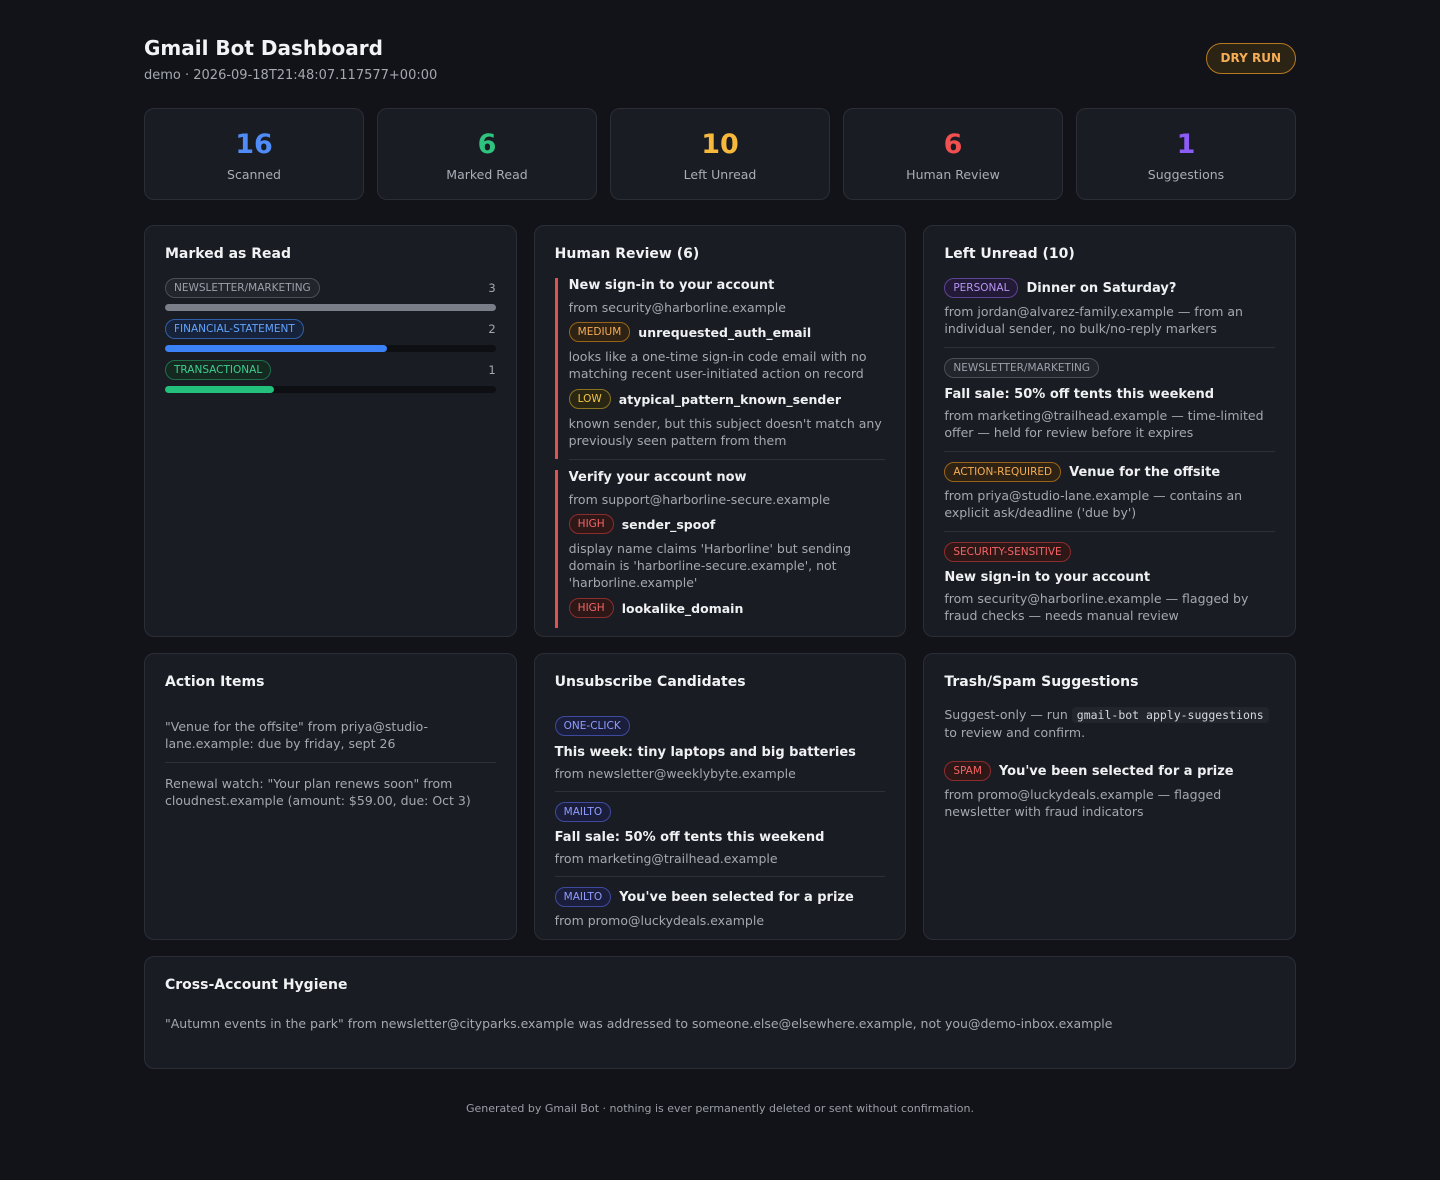 The image size is (1440, 1180). What do you see at coordinates (967, 771) in the screenshot?
I see `spam-tag: SPAM` at bounding box center [967, 771].